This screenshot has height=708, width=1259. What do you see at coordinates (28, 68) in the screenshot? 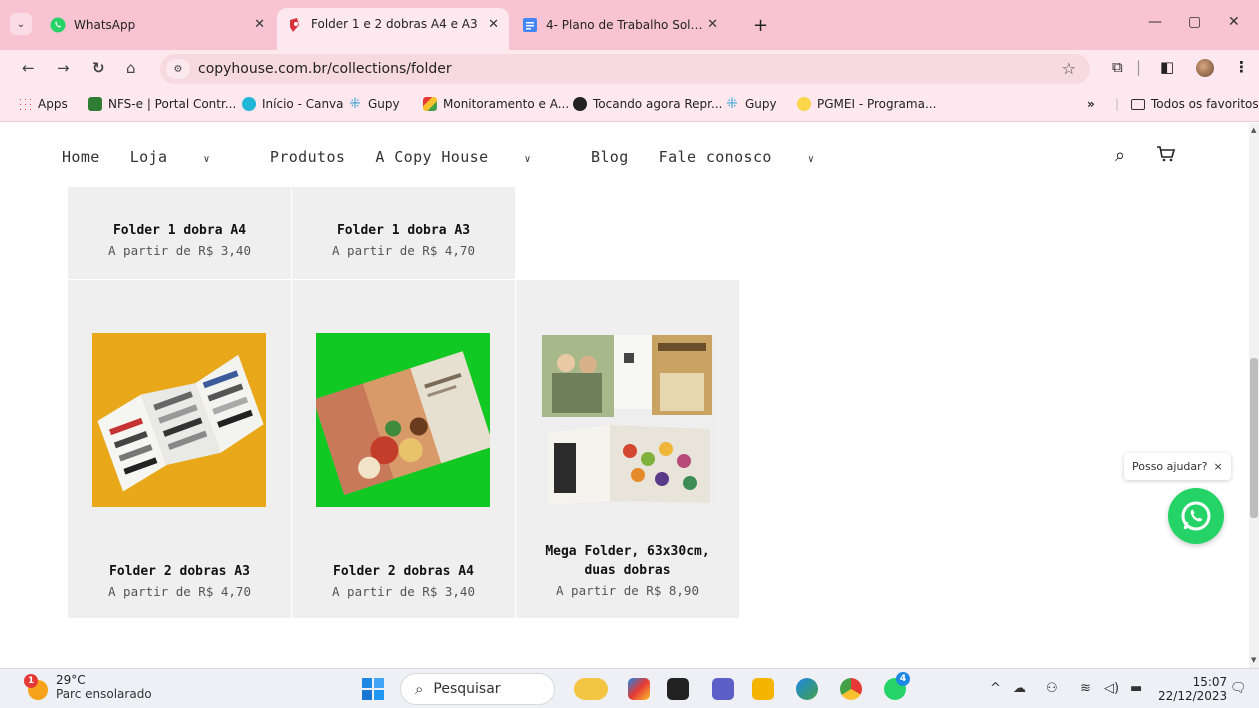
I see `back-icon: ←` at bounding box center [28, 68].